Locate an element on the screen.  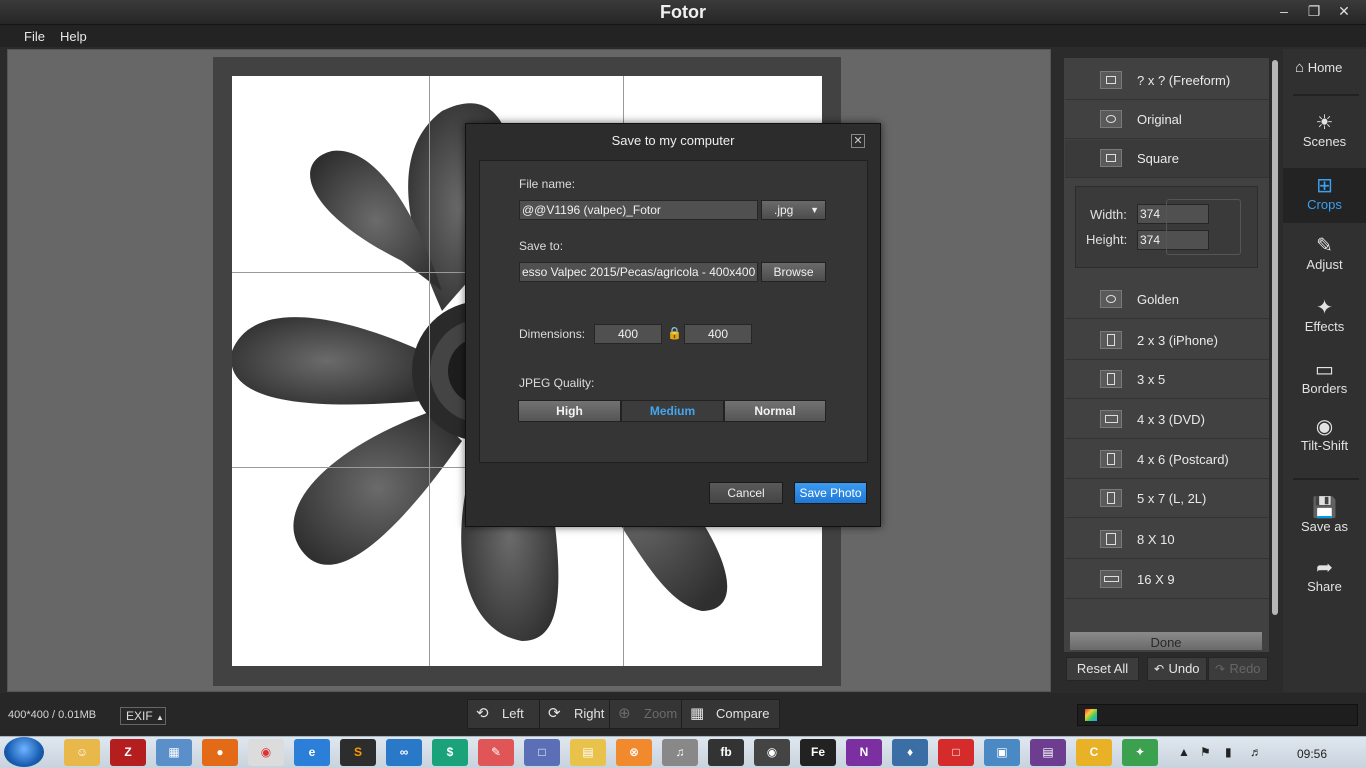
screen-icon: ▣ is located at coordinates (1002, 752).